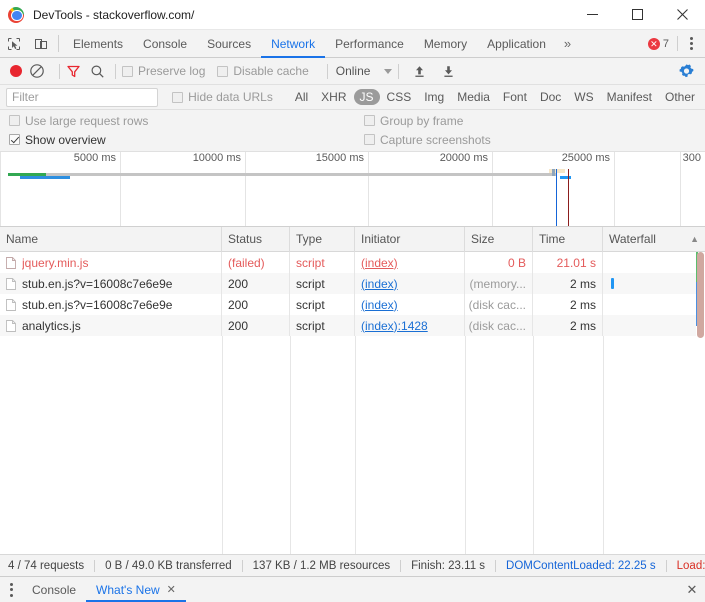  Describe the element at coordinates (339, 158) in the screenshot. I see `overview-tick-label: 15000 ms` at that location.